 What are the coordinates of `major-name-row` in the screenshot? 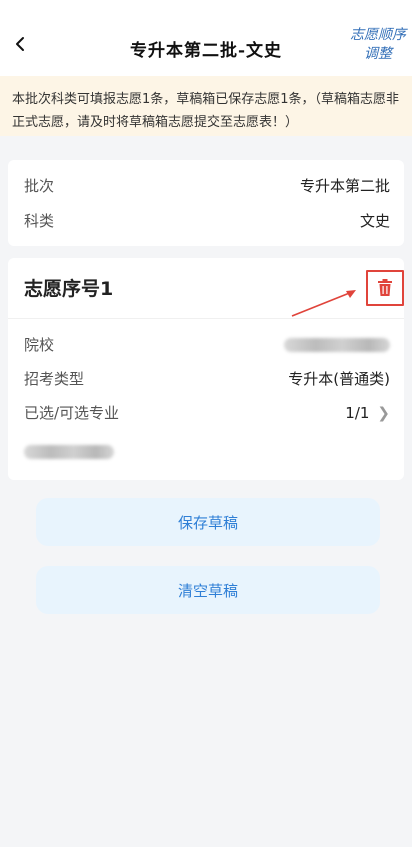 It's located at (69, 453).